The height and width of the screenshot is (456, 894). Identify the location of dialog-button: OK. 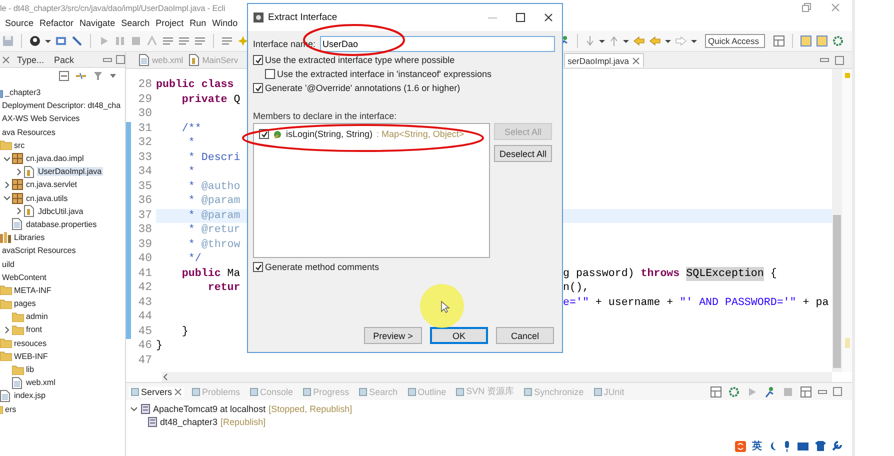
(459, 335).